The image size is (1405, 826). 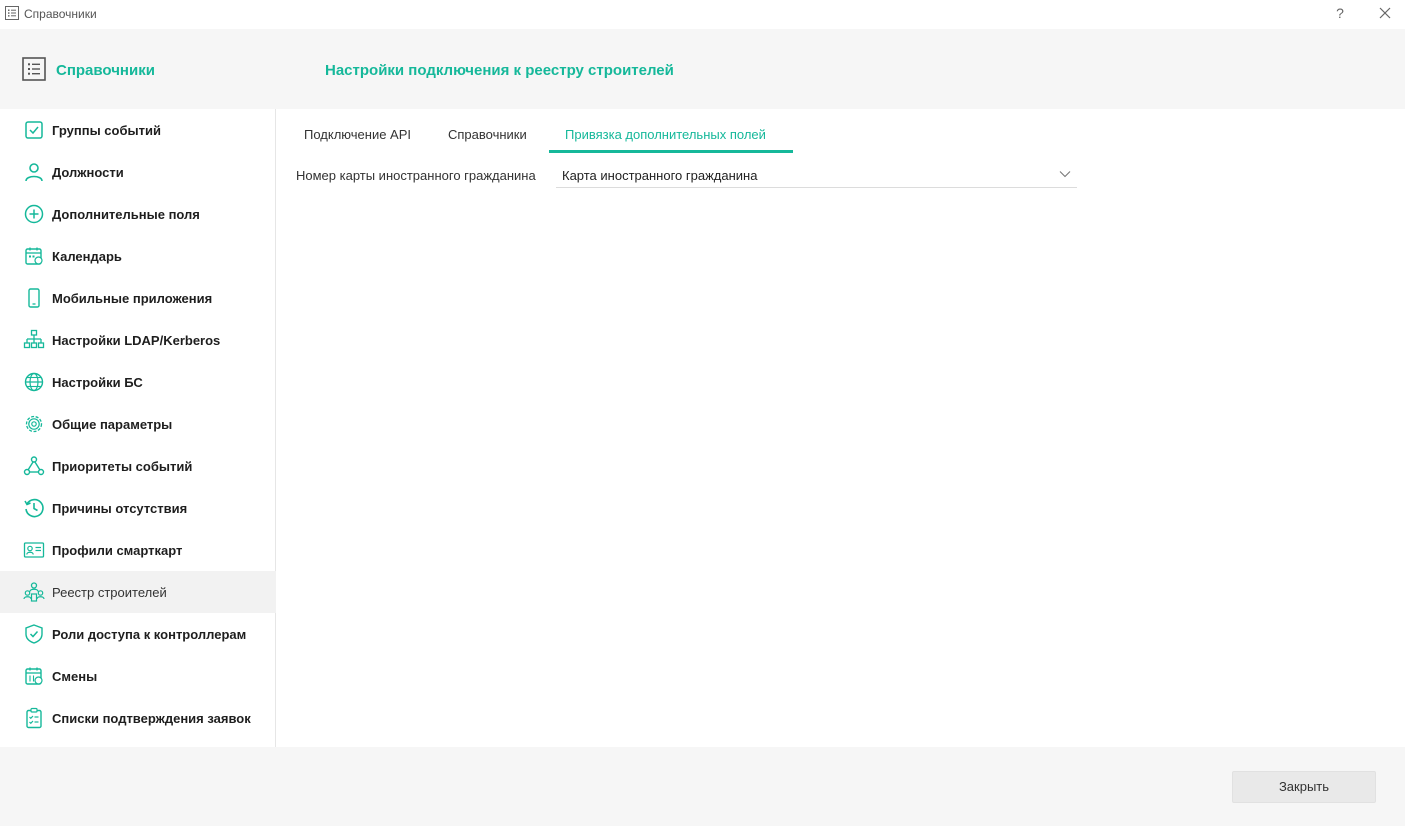 I want to click on sidebar-item-label: Смены, so click(x=75, y=676).